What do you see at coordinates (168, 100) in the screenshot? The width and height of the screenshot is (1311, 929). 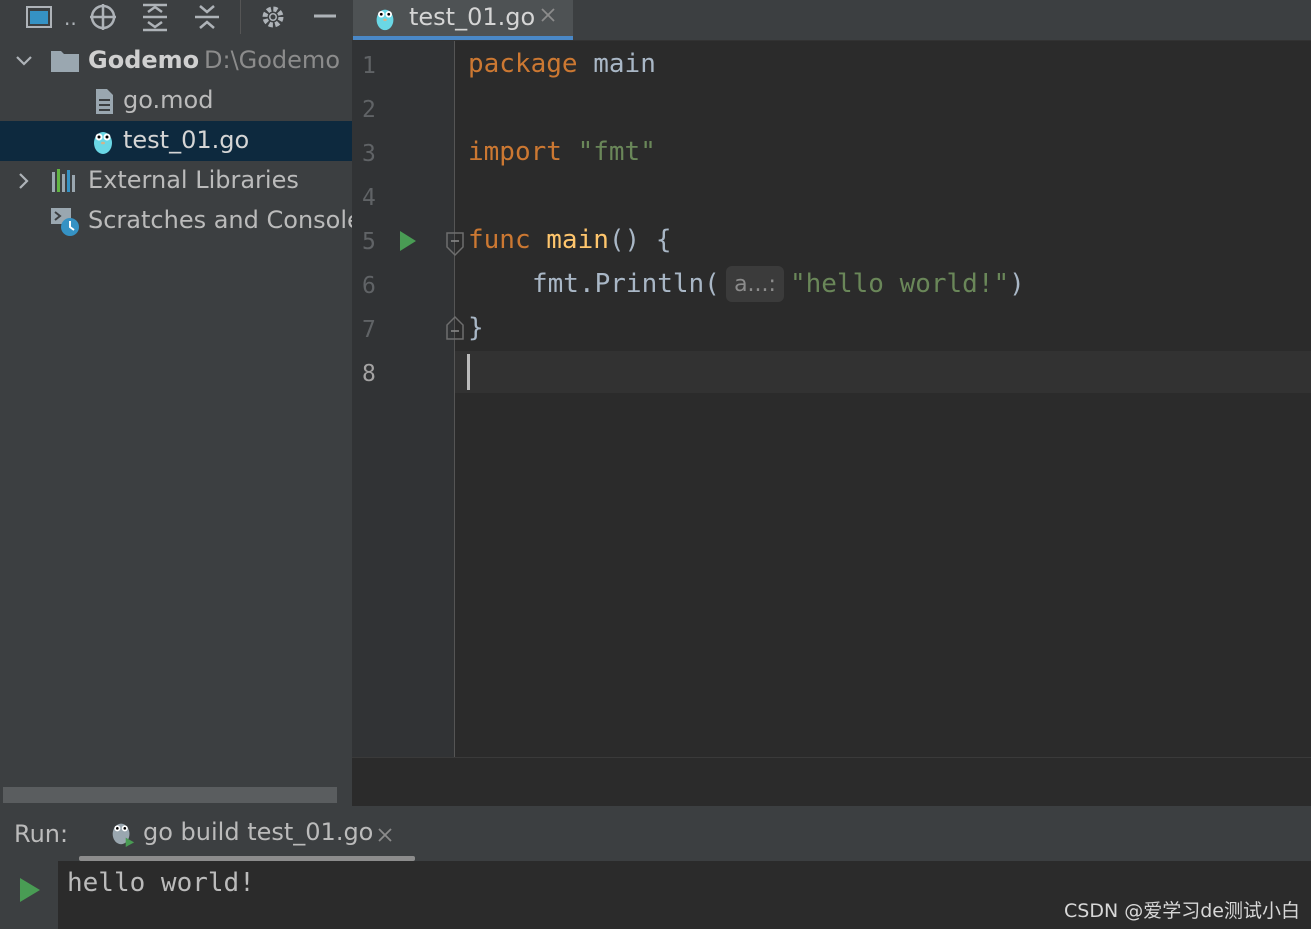 I see `tree-item-label: go.mod` at bounding box center [168, 100].